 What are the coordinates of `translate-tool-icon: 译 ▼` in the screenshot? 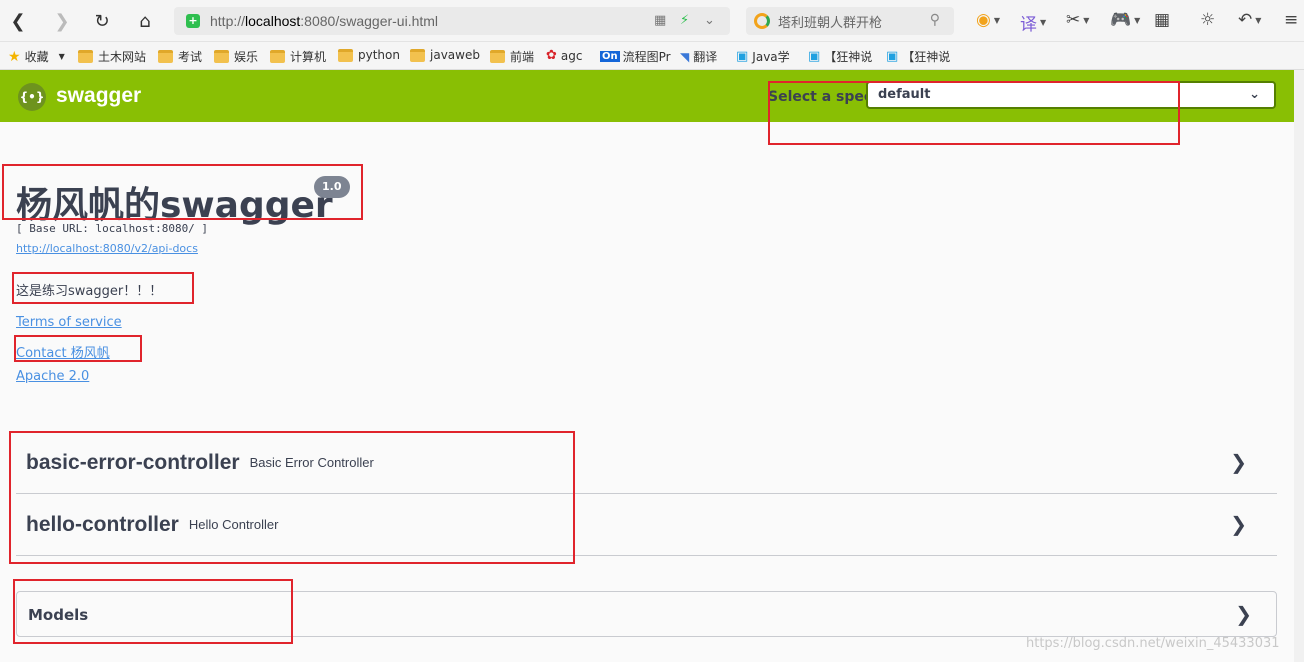 It's located at (1033, 22).